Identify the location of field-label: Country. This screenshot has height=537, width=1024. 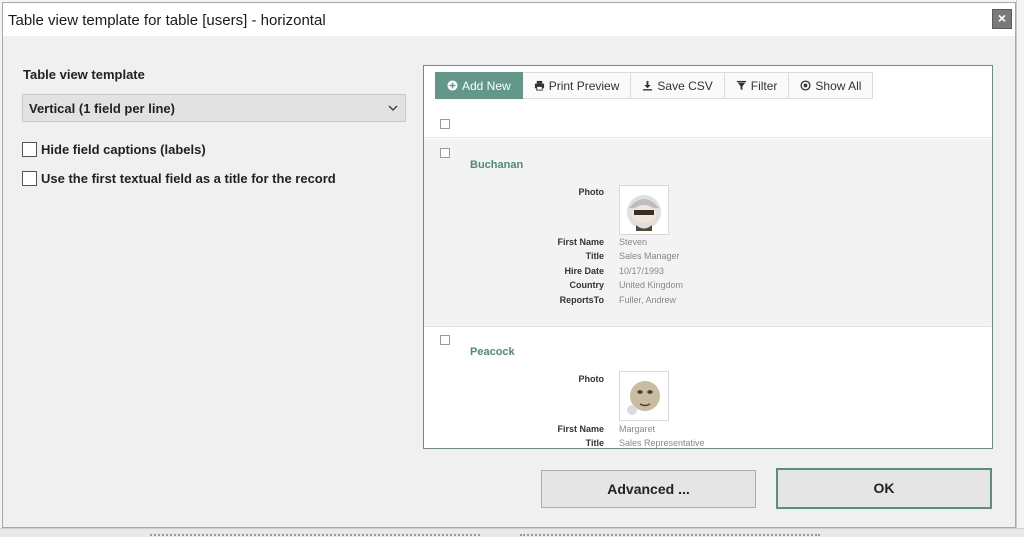
(587, 285).